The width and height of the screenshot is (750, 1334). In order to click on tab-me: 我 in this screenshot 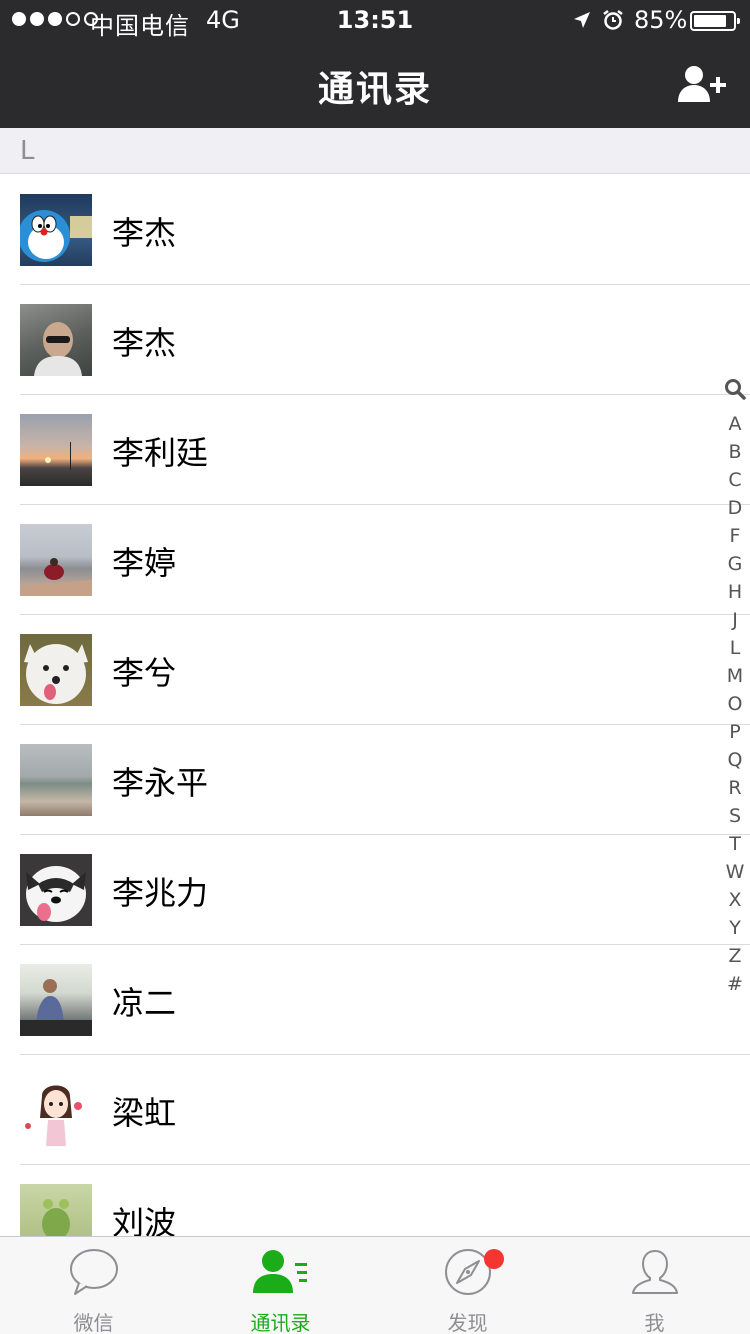, I will do `click(654, 1285)`.